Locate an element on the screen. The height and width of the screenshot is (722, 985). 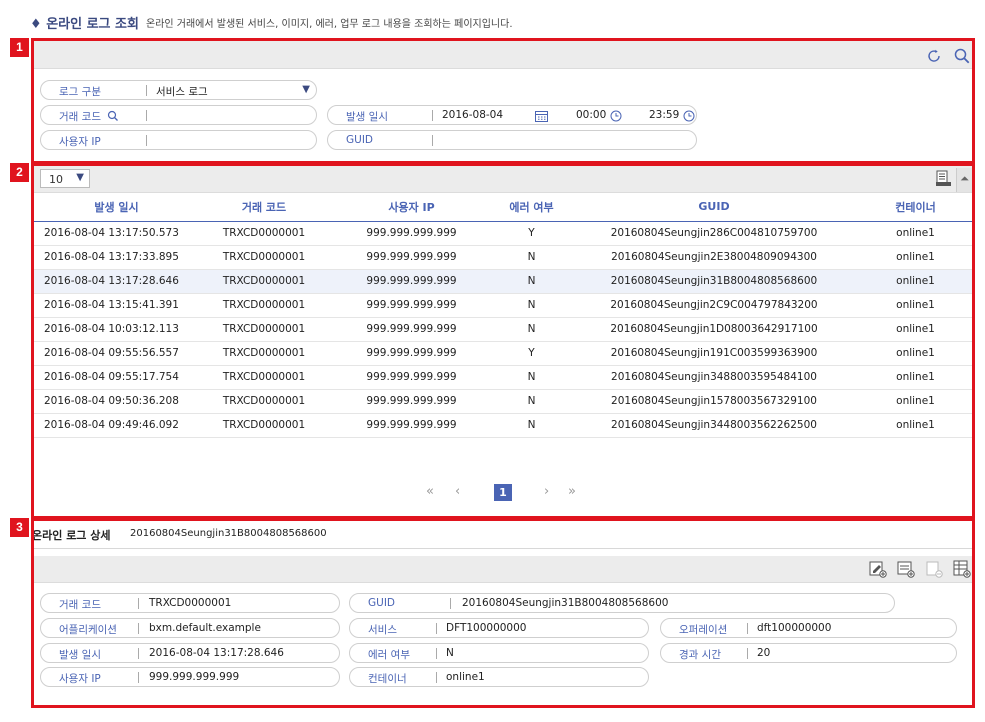
calendar-icon is located at coordinates (541, 116).